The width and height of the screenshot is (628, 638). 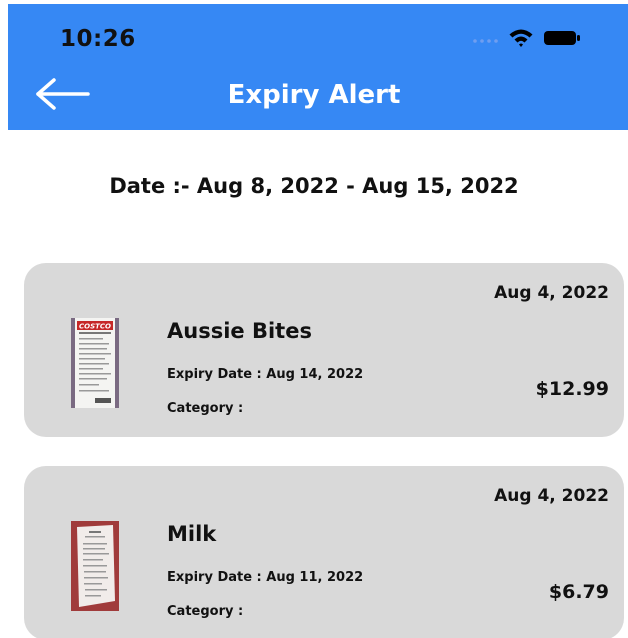 I want to click on expiry-date: Expiry Date : Aug 14, 2022, so click(x=265, y=374).